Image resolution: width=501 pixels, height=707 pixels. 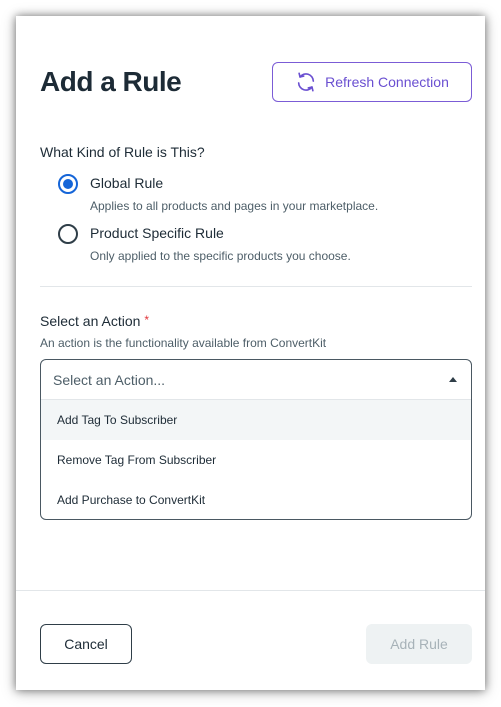 I want to click on rule-kind-question: What Kind of Rule is This?, so click(x=122, y=152).